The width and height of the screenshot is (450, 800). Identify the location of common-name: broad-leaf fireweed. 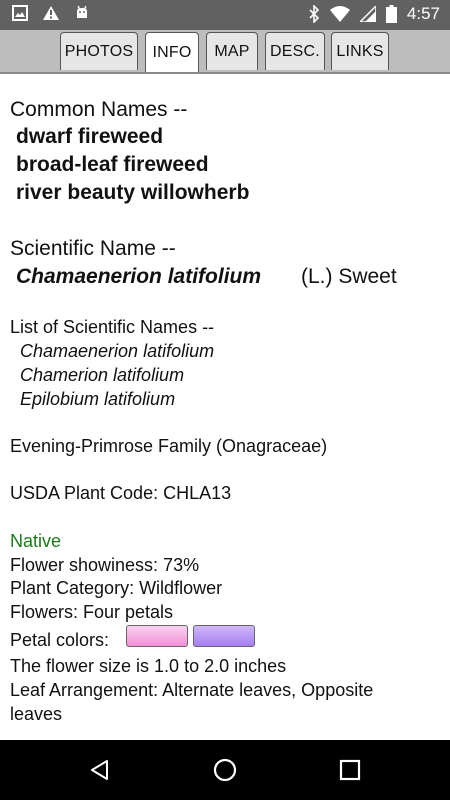
(112, 164).